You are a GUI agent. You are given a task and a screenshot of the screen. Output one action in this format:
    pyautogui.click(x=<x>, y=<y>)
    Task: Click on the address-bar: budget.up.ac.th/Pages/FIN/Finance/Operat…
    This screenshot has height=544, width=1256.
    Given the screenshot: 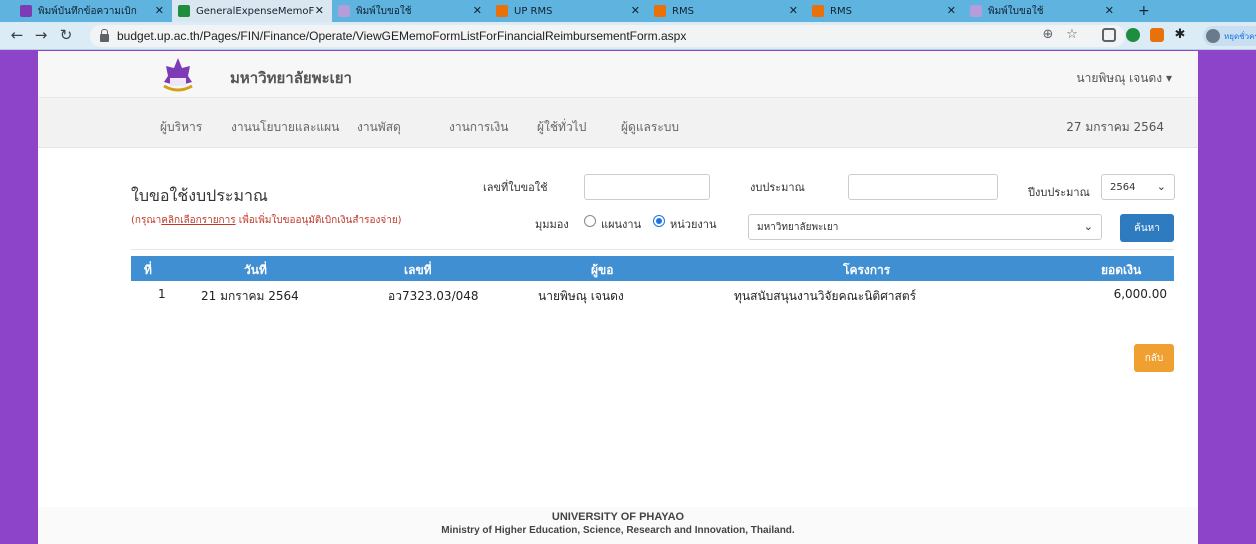 What is the action you would take?
    pyautogui.click(x=607, y=36)
    